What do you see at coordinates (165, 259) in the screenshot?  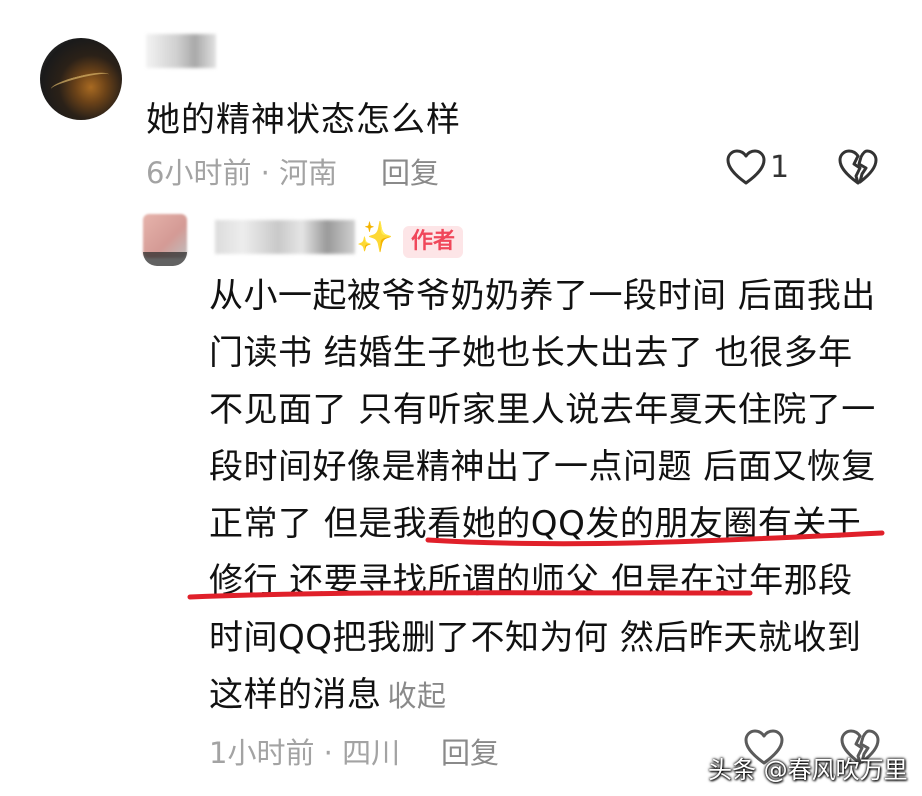 I see `author-avatar-shade` at bounding box center [165, 259].